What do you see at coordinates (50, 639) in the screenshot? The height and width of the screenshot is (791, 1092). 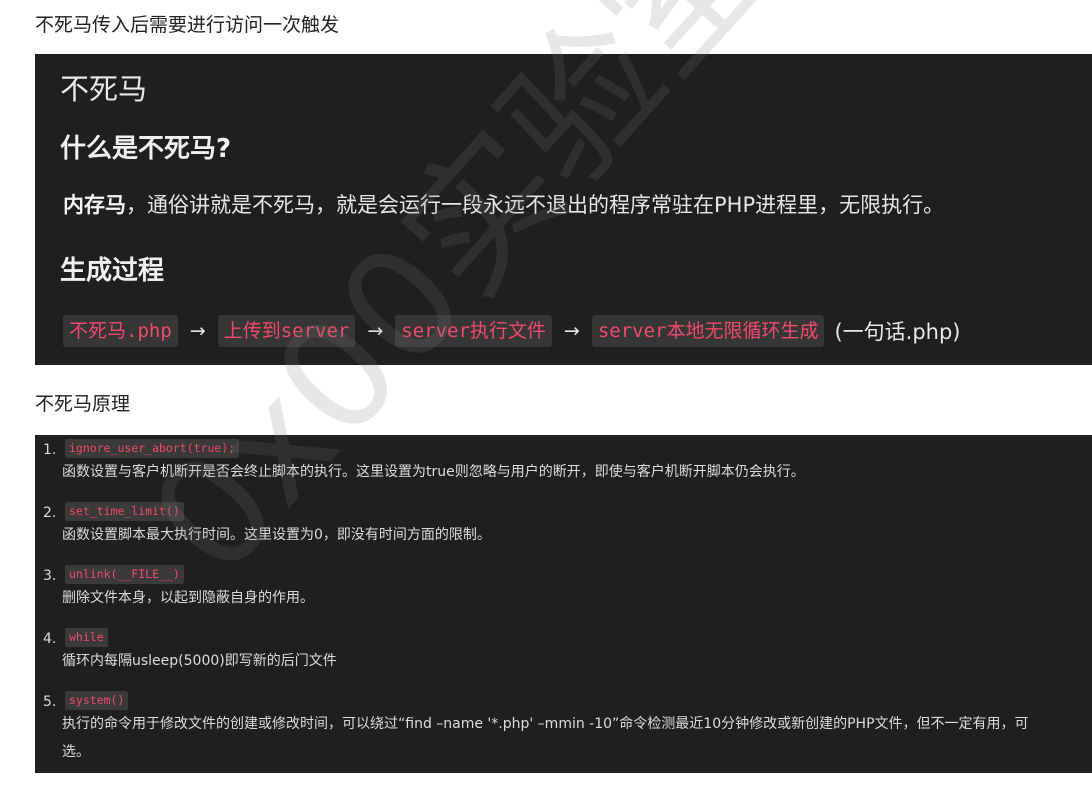 I see `item-number: 4.` at bounding box center [50, 639].